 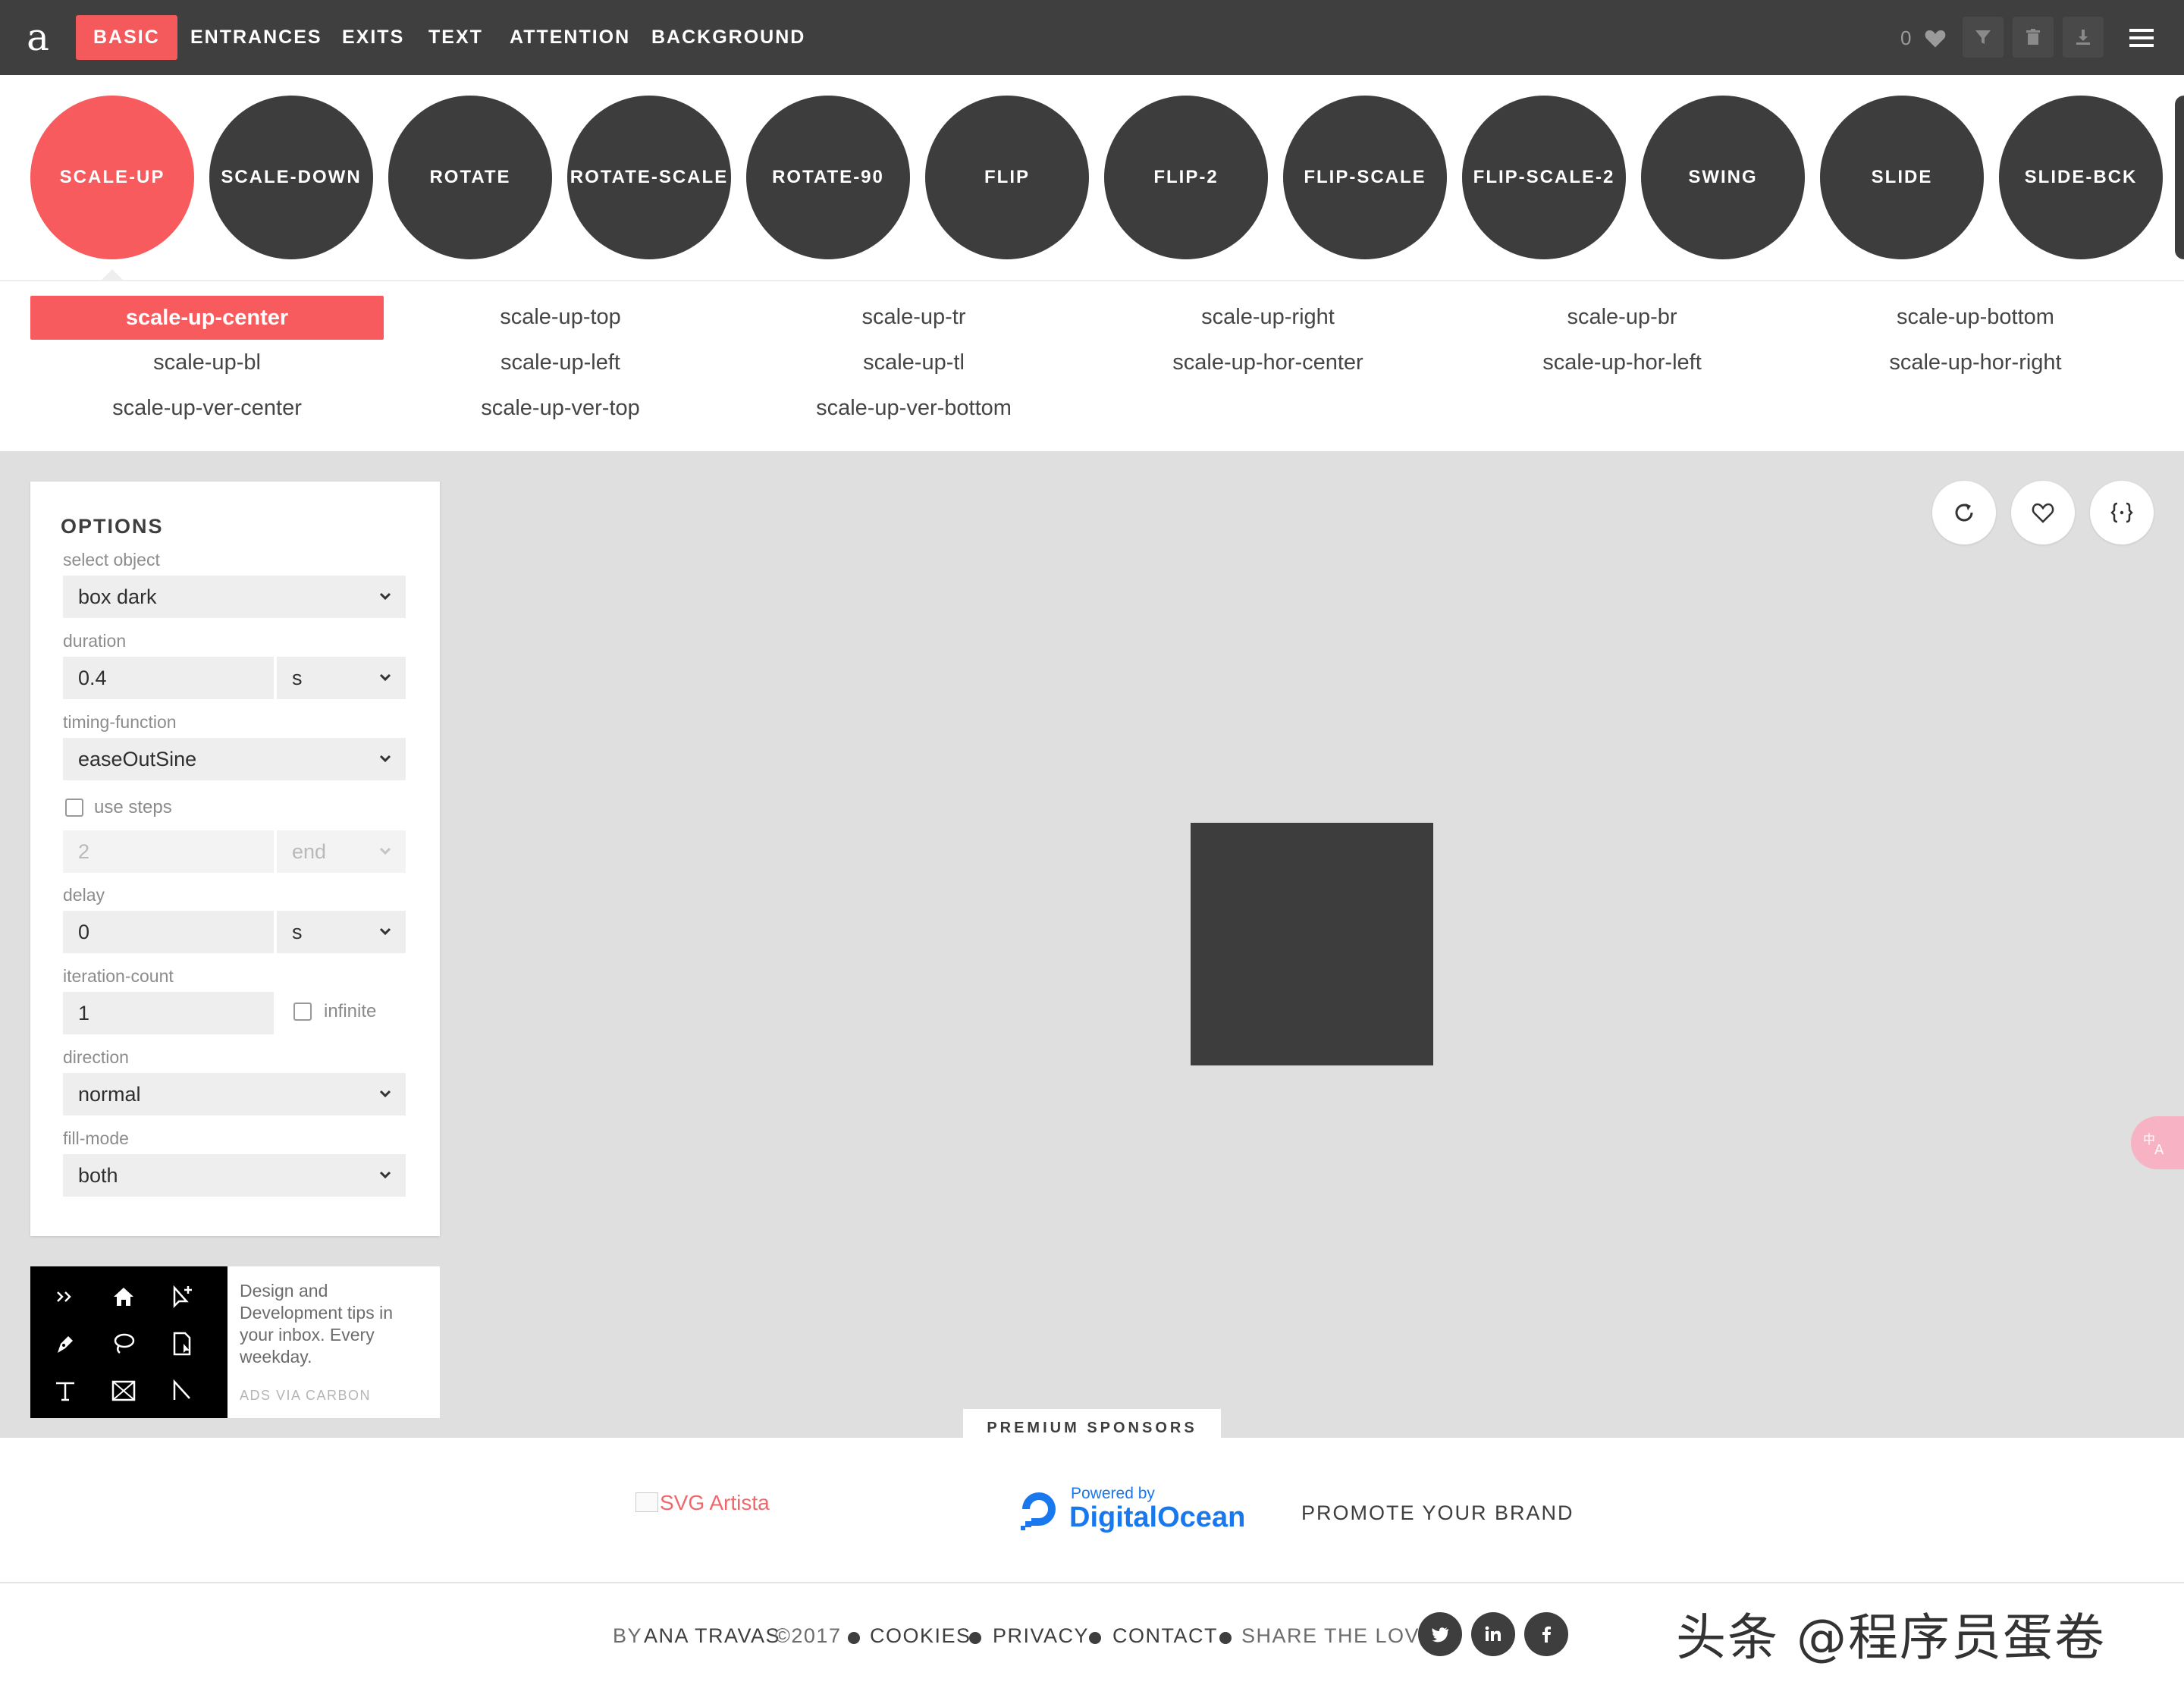 What do you see at coordinates (305, 1396) in the screenshot?
I see `carbon-ad-via: ADS VIA CARBON` at bounding box center [305, 1396].